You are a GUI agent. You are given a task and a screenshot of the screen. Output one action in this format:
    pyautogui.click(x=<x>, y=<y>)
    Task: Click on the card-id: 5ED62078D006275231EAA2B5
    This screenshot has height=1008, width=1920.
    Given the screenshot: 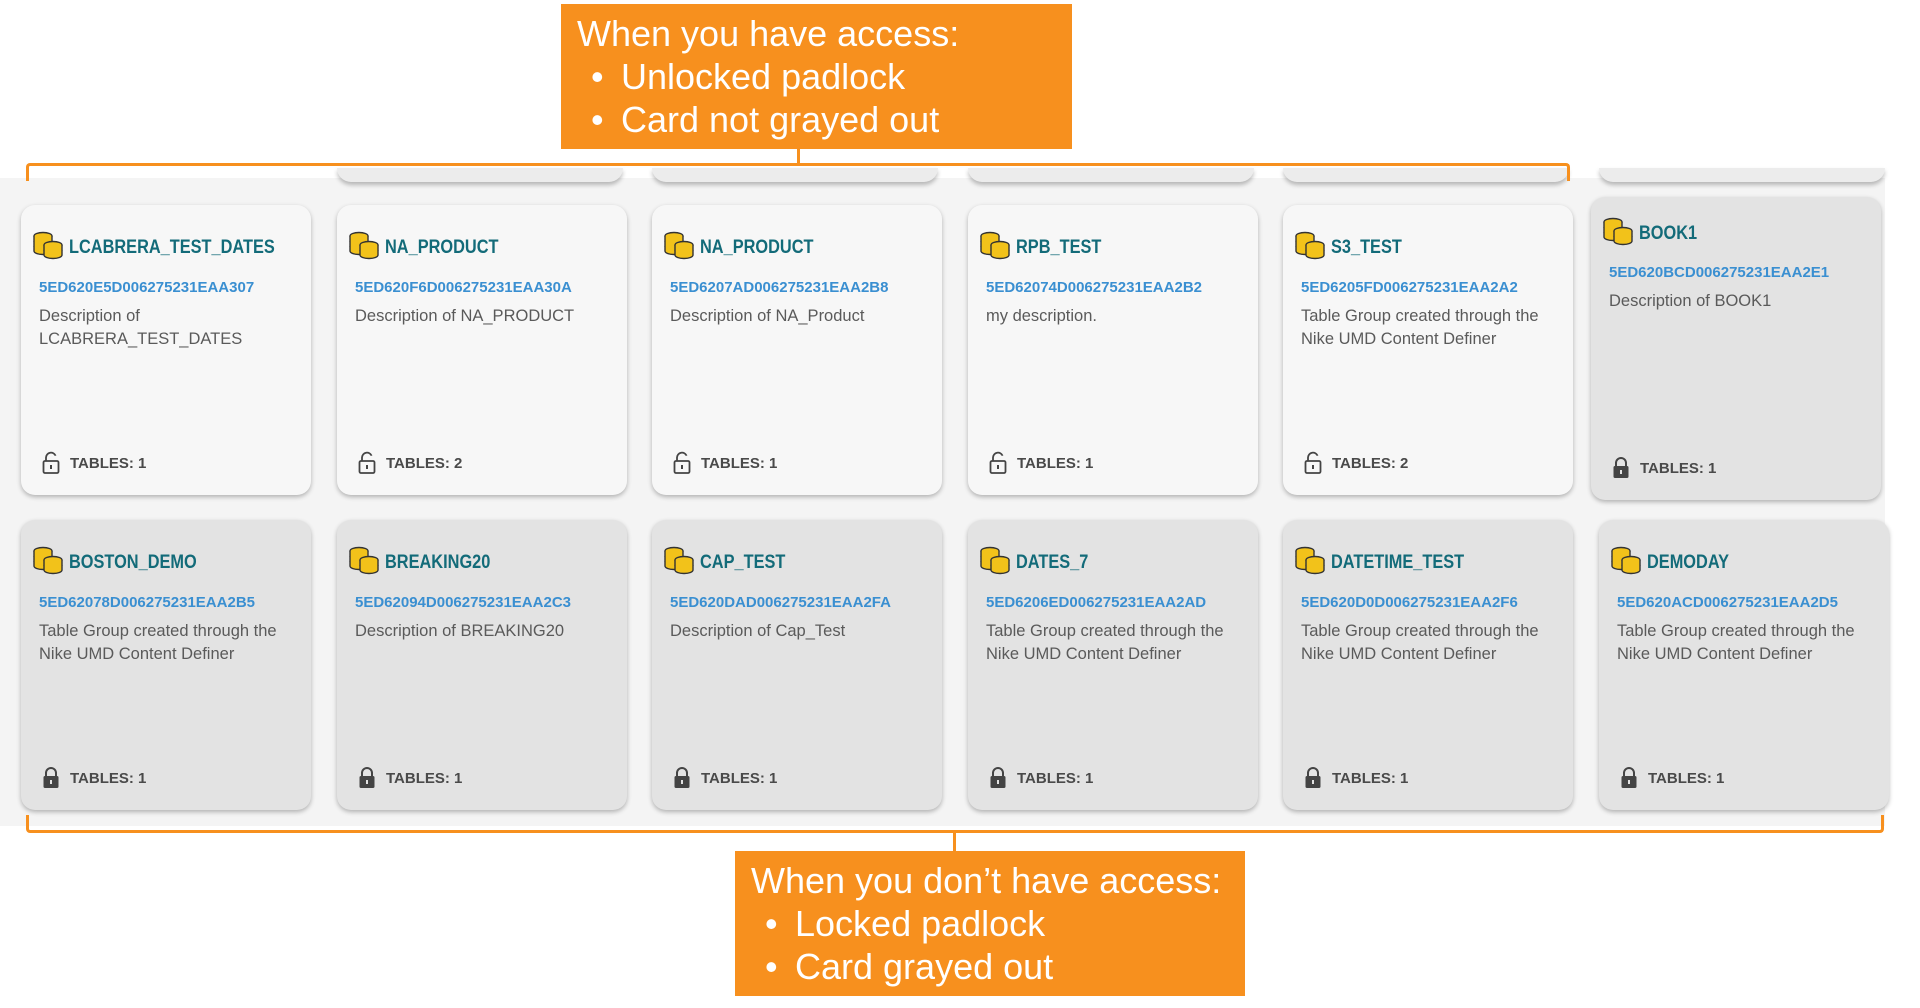 What is the action you would take?
    pyautogui.click(x=147, y=602)
    